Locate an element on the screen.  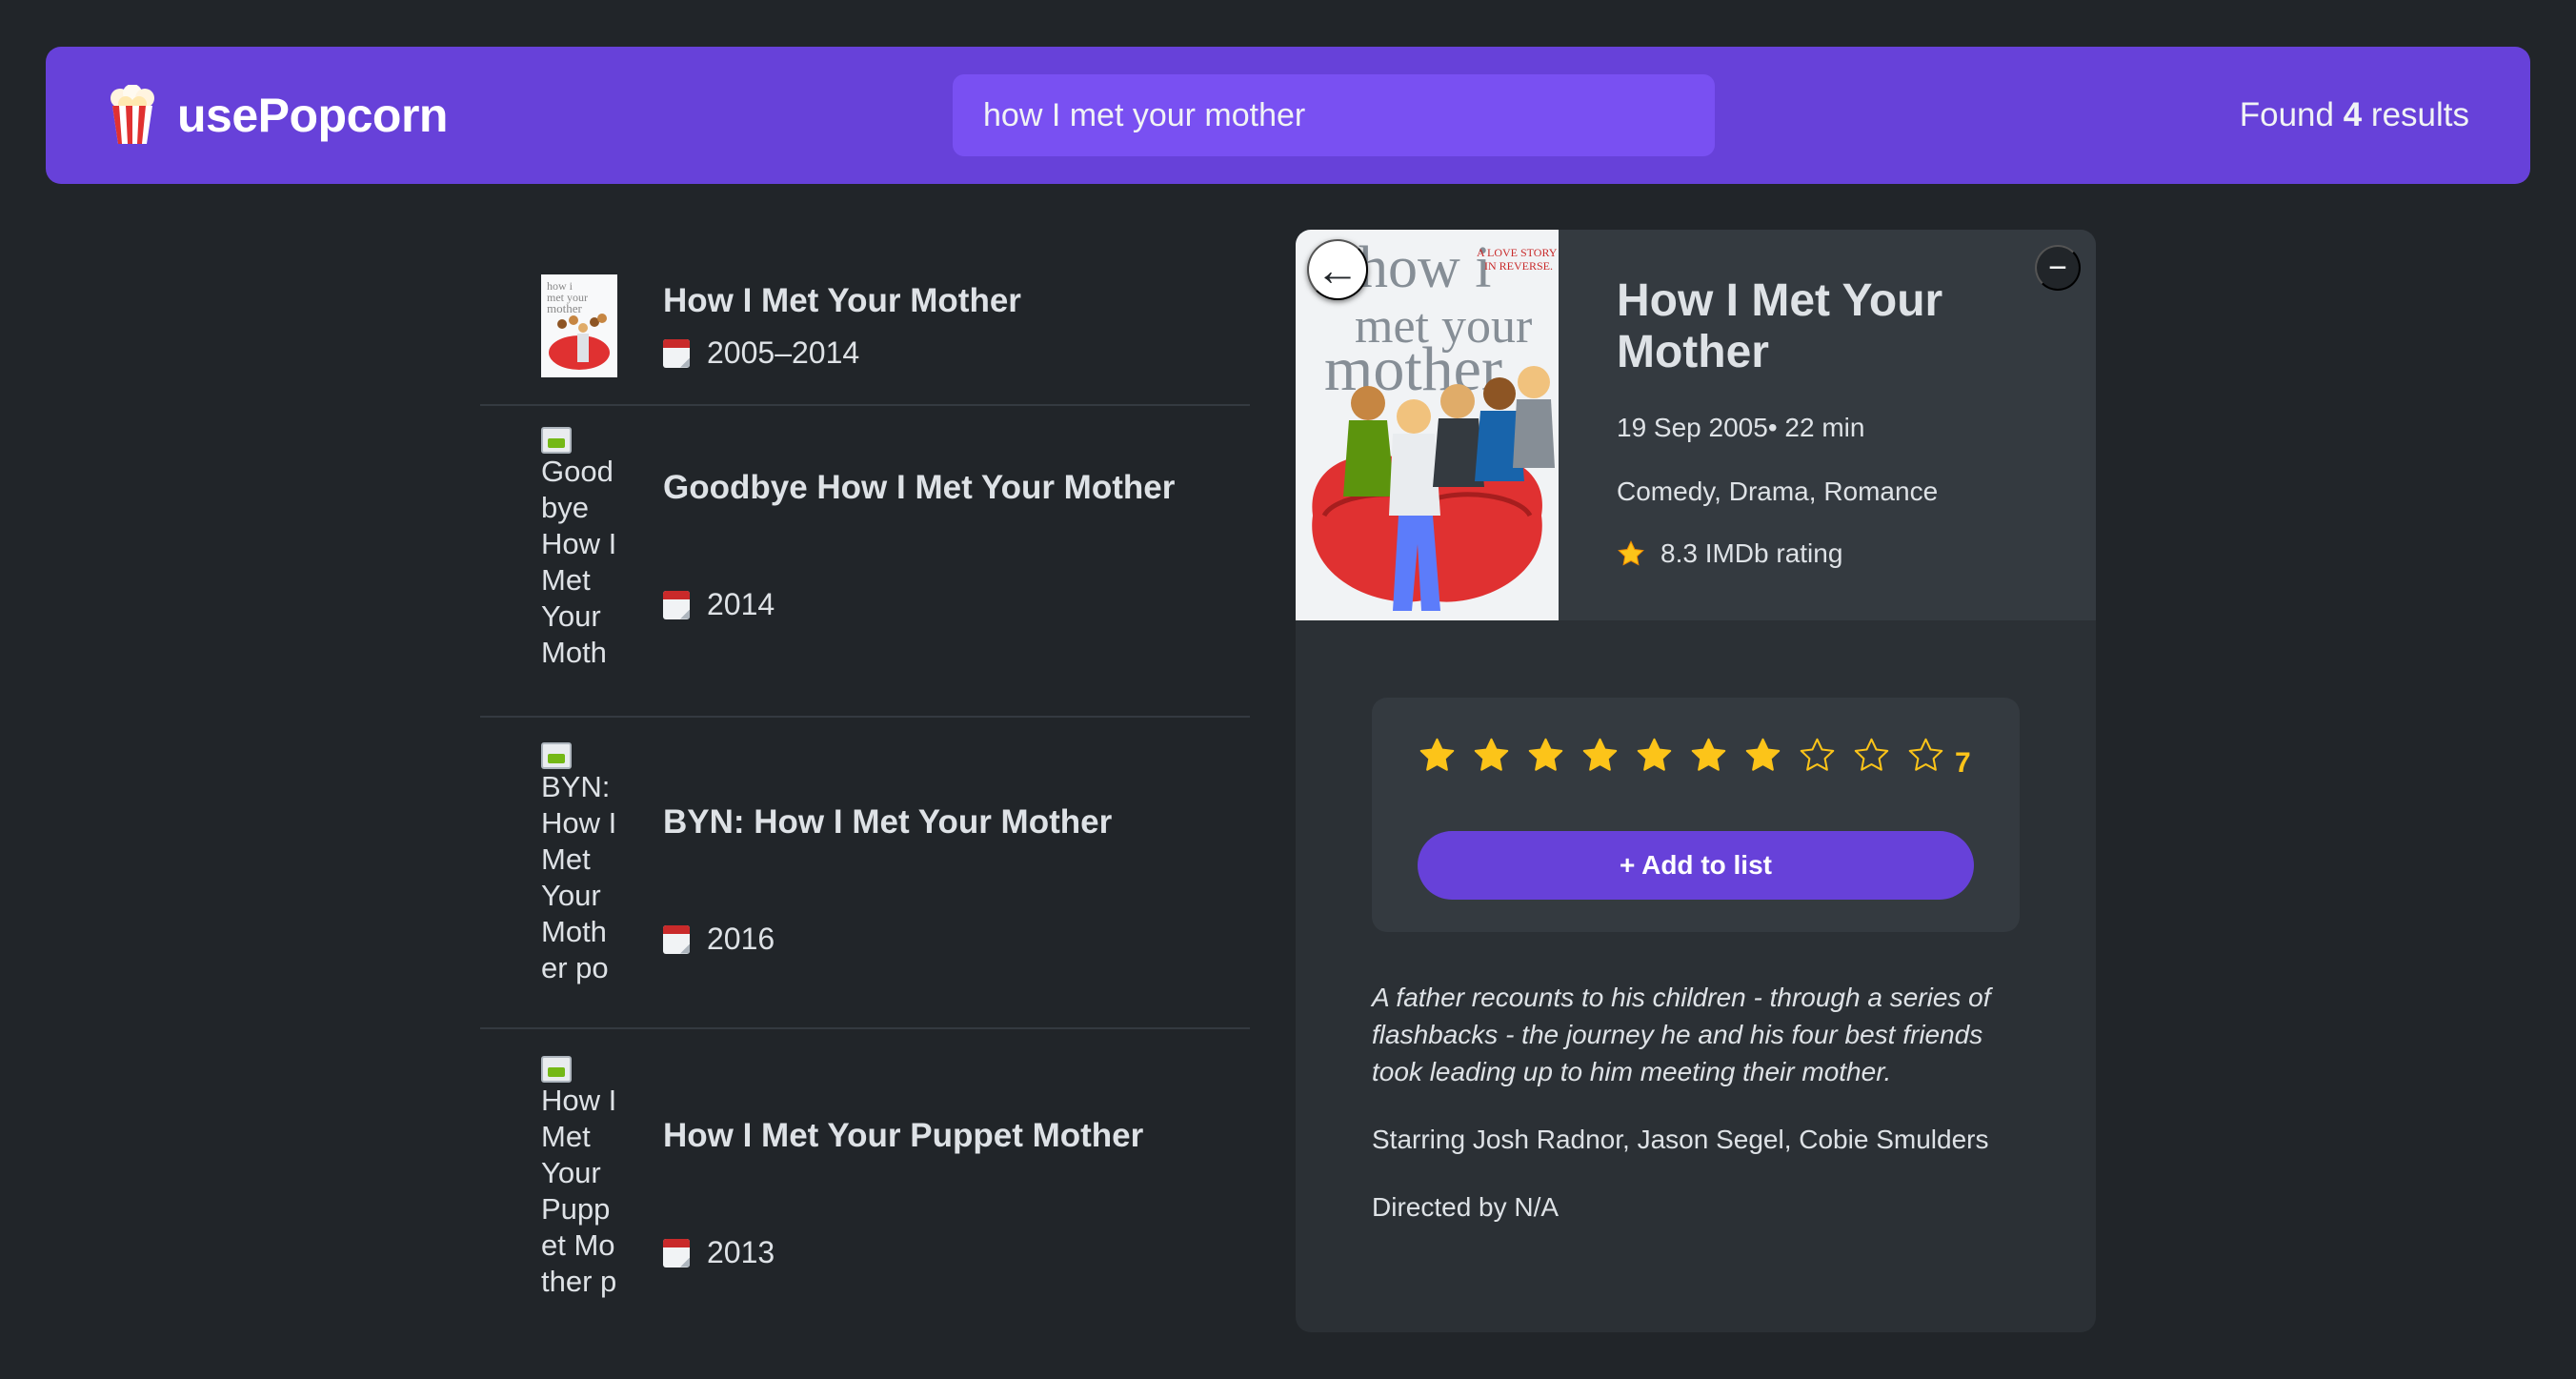
movie-year: 2005–2014 is located at coordinates (761, 353).